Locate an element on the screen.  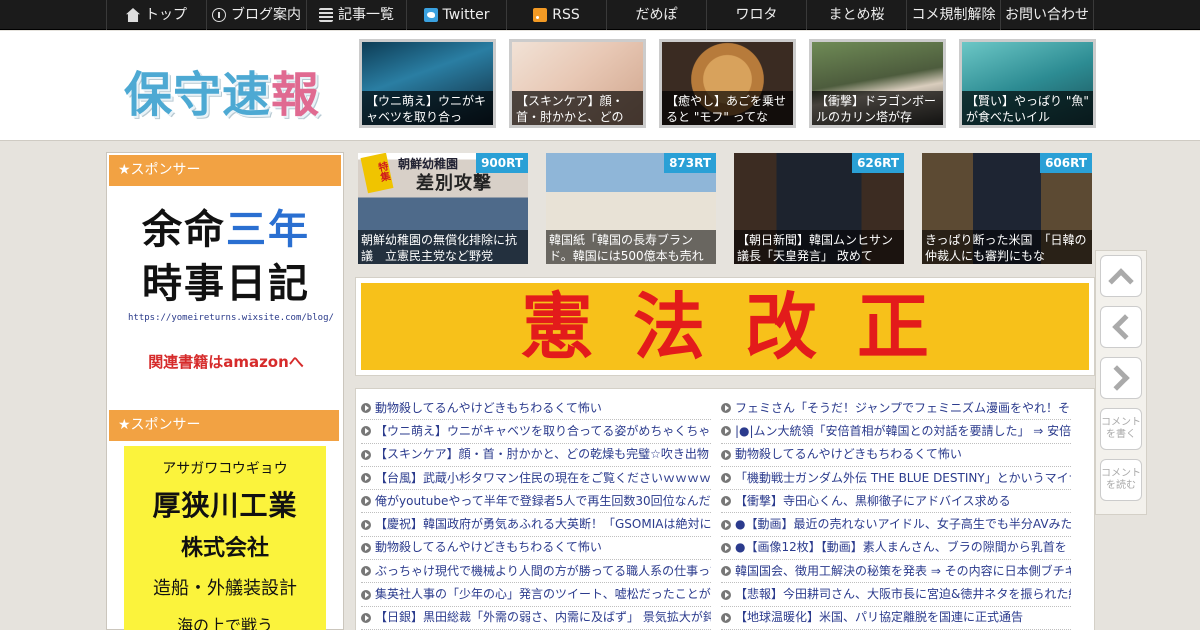
nav-item-label: お問い合わせ is located at coordinates (1047, 15).